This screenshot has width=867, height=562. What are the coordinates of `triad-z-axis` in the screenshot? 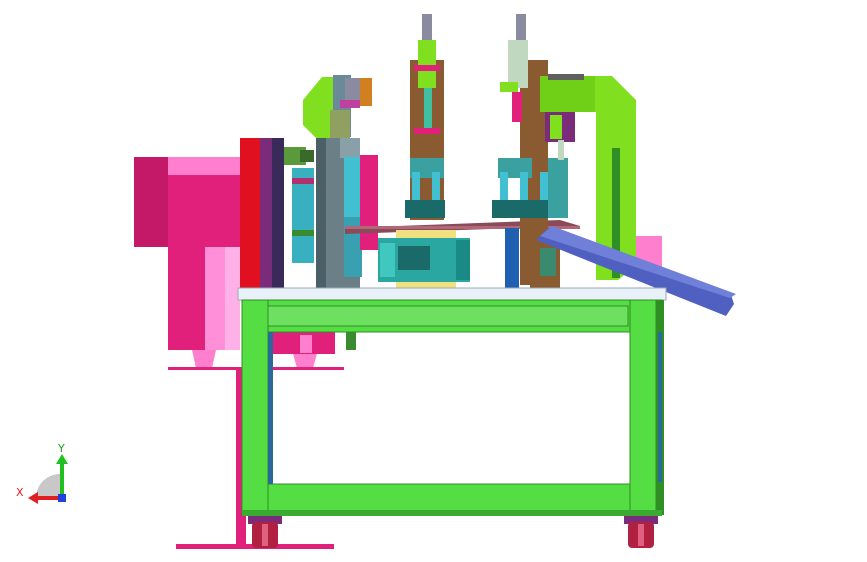 It's located at (62, 498).